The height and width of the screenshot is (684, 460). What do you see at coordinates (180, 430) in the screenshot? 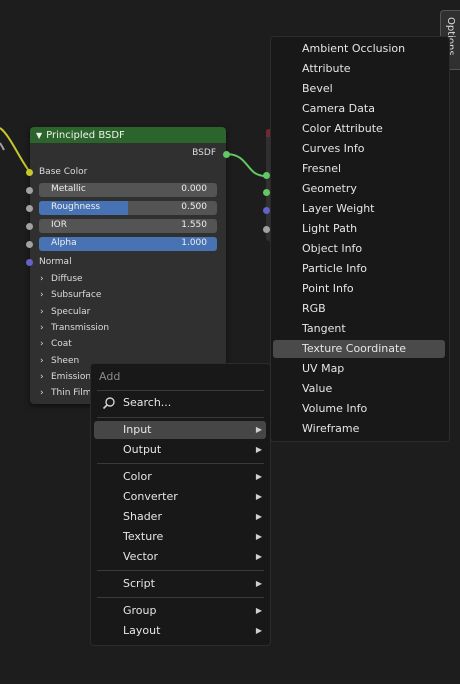
I see `menu-item-input: Input ▶` at bounding box center [180, 430].